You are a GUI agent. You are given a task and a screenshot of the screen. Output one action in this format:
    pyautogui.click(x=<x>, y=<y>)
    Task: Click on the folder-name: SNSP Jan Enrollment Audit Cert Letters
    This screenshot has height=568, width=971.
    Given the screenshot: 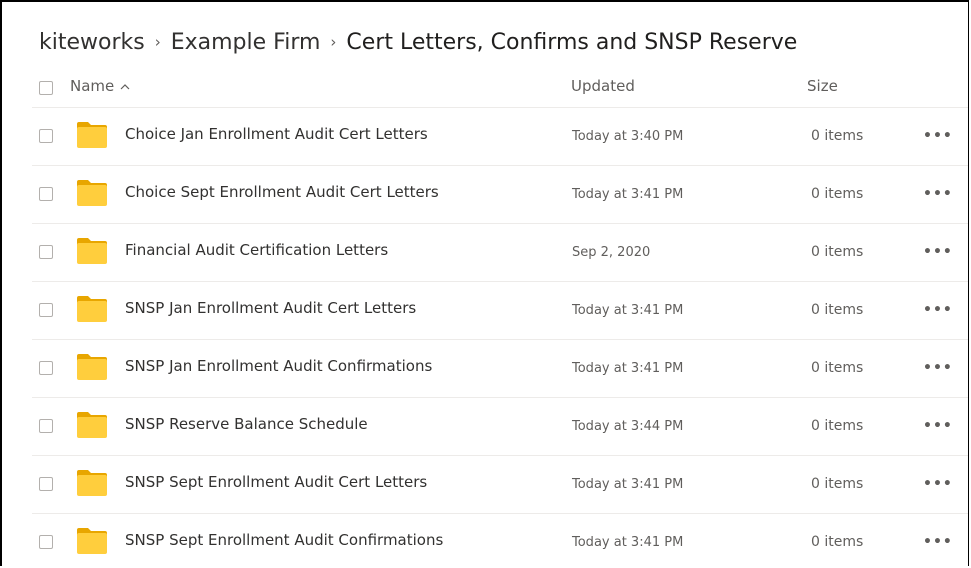 What is the action you would take?
    pyautogui.click(x=270, y=308)
    